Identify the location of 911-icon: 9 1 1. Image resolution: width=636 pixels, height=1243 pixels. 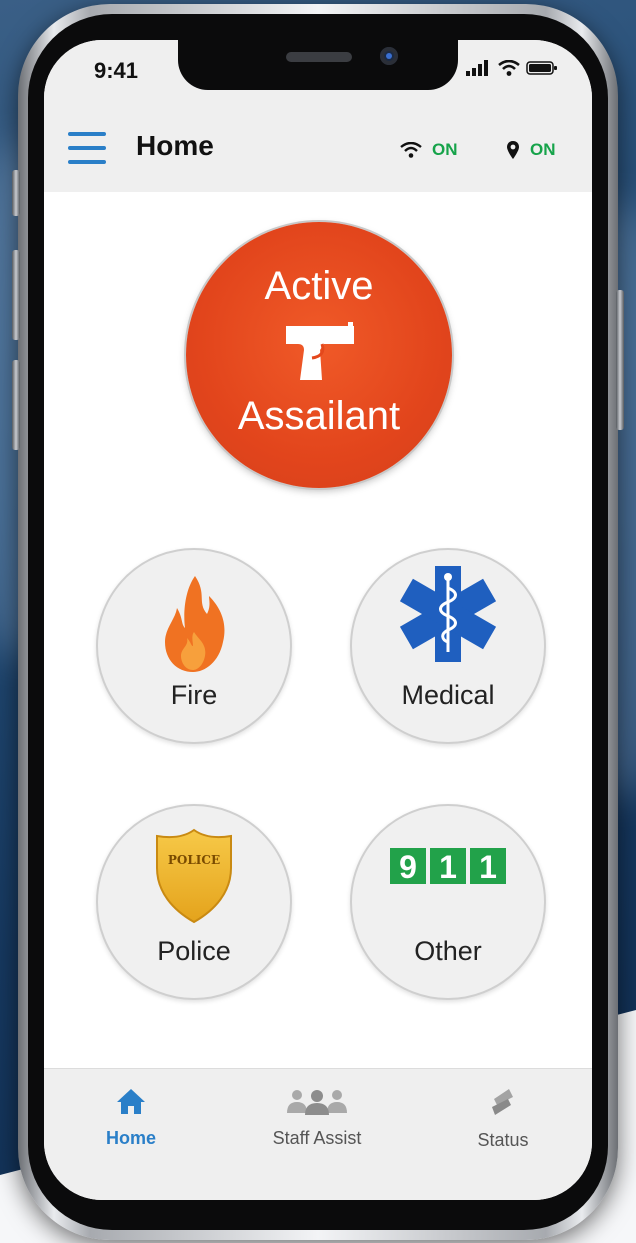
(448, 866).